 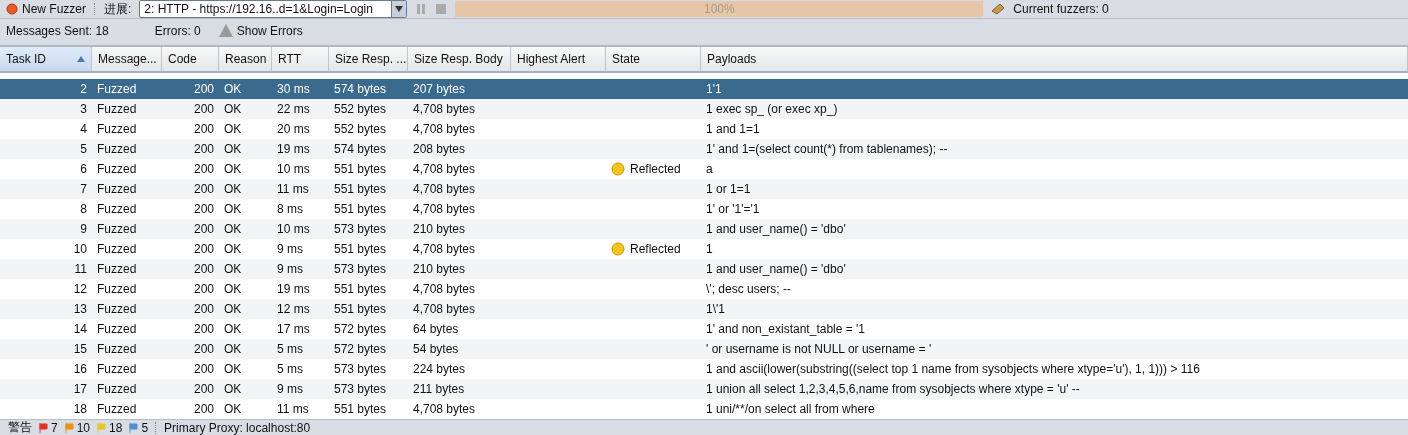 What do you see at coordinates (360, 269) in the screenshot?
I see `size-header-cell-text: 573 bytes` at bounding box center [360, 269].